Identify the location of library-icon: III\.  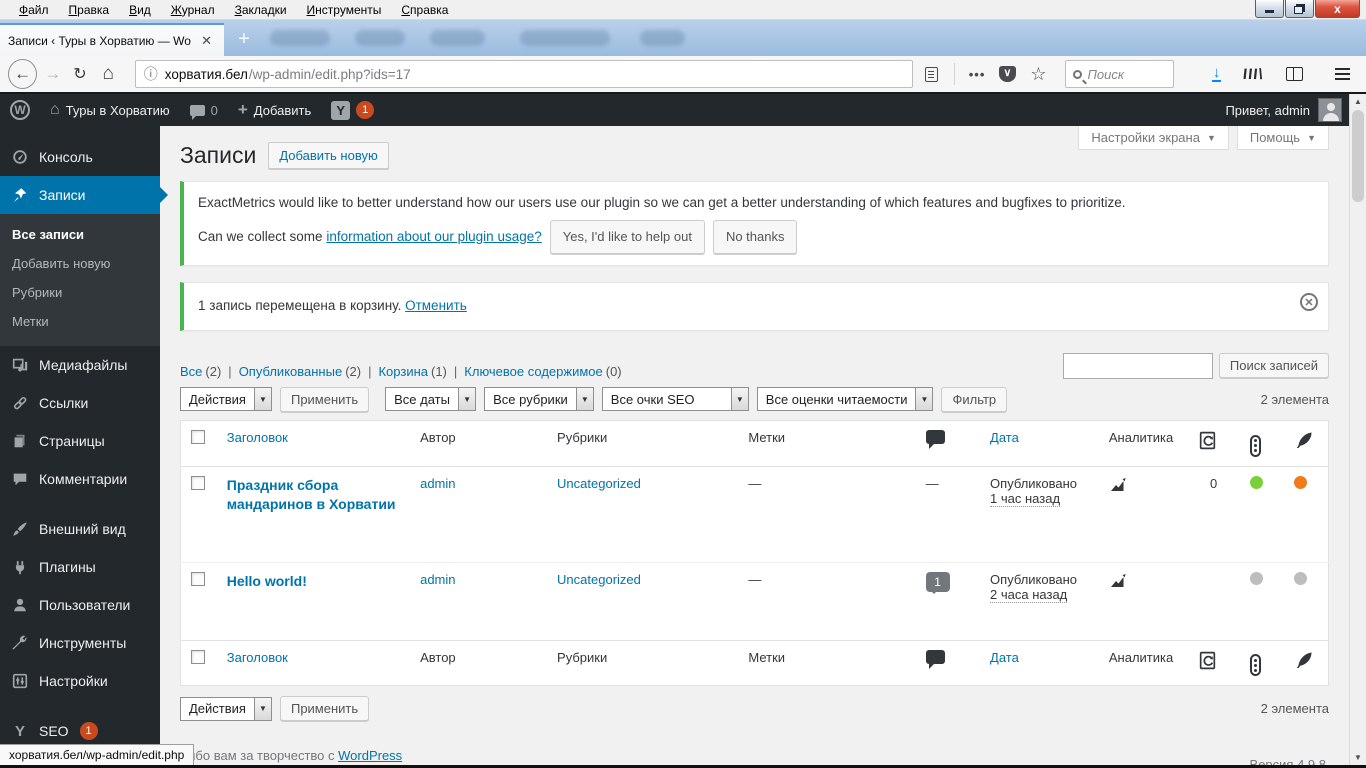
(1253, 74).